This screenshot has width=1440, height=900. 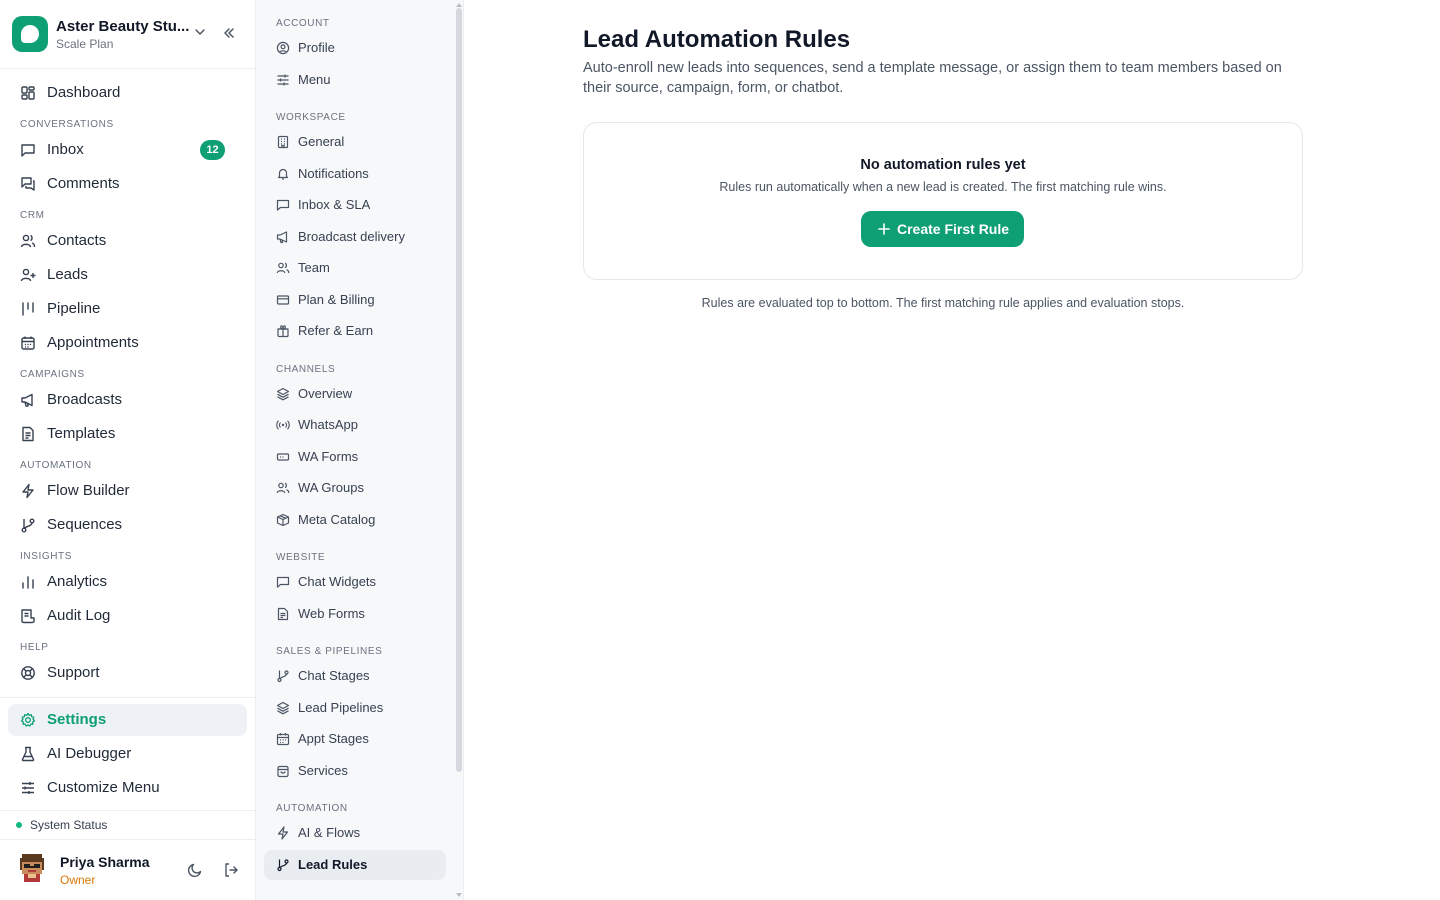 What do you see at coordinates (127, 150) in the screenshot?
I see `nav-inbox: Inbox 12` at bounding box center [127, 150].